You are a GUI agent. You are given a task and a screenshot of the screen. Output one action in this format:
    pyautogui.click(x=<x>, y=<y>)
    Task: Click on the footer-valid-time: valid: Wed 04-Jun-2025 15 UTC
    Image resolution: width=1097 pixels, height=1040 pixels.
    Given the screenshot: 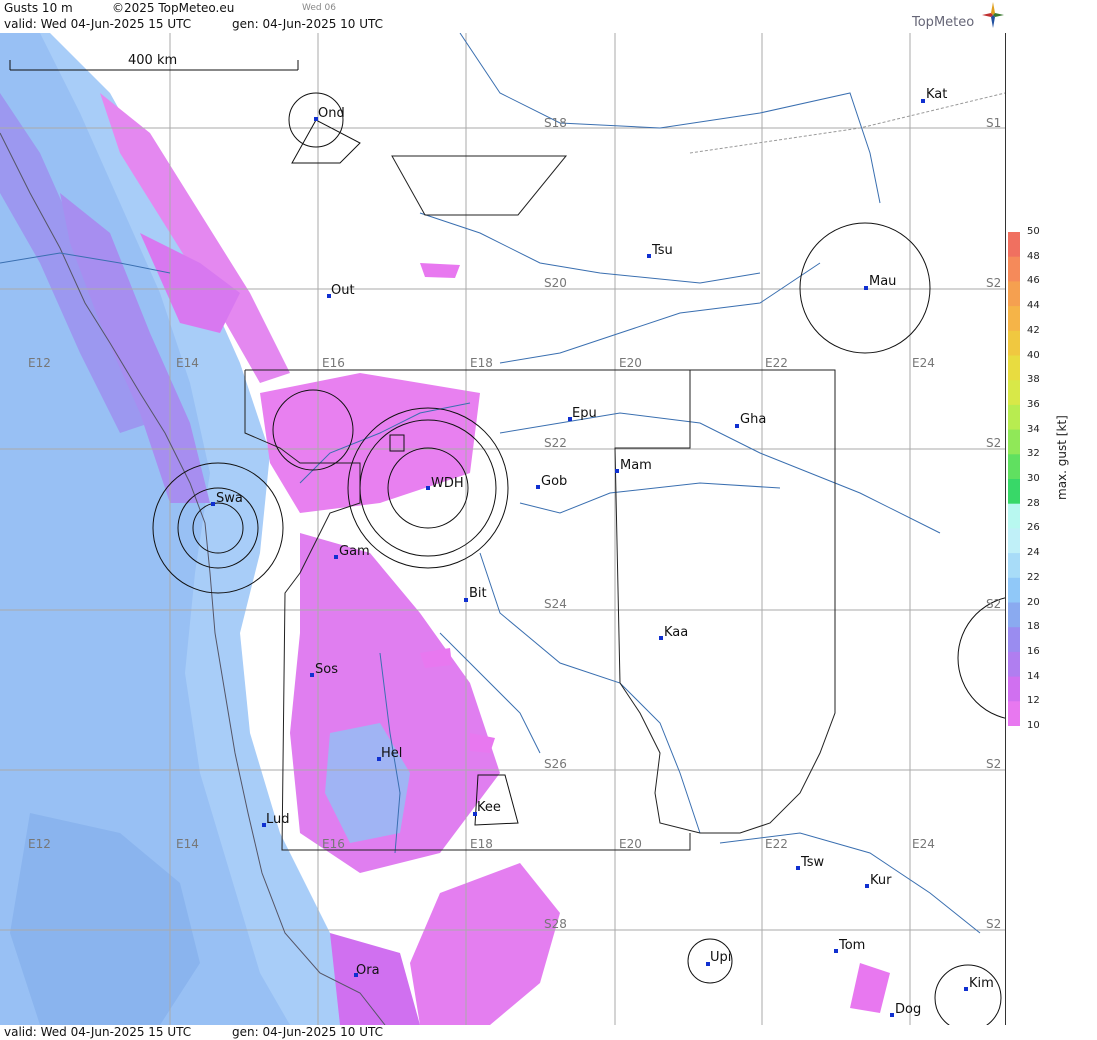 What is the action you would take?
    pyautogui.click(x=98, y=1032)
    